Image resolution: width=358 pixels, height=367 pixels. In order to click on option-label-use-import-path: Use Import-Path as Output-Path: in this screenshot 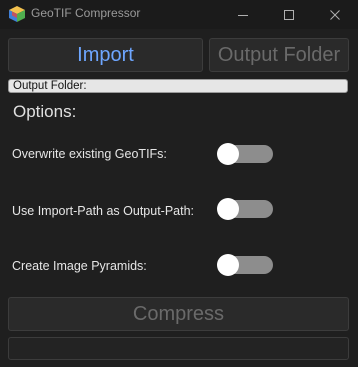, I will do `click(103, 211)`.